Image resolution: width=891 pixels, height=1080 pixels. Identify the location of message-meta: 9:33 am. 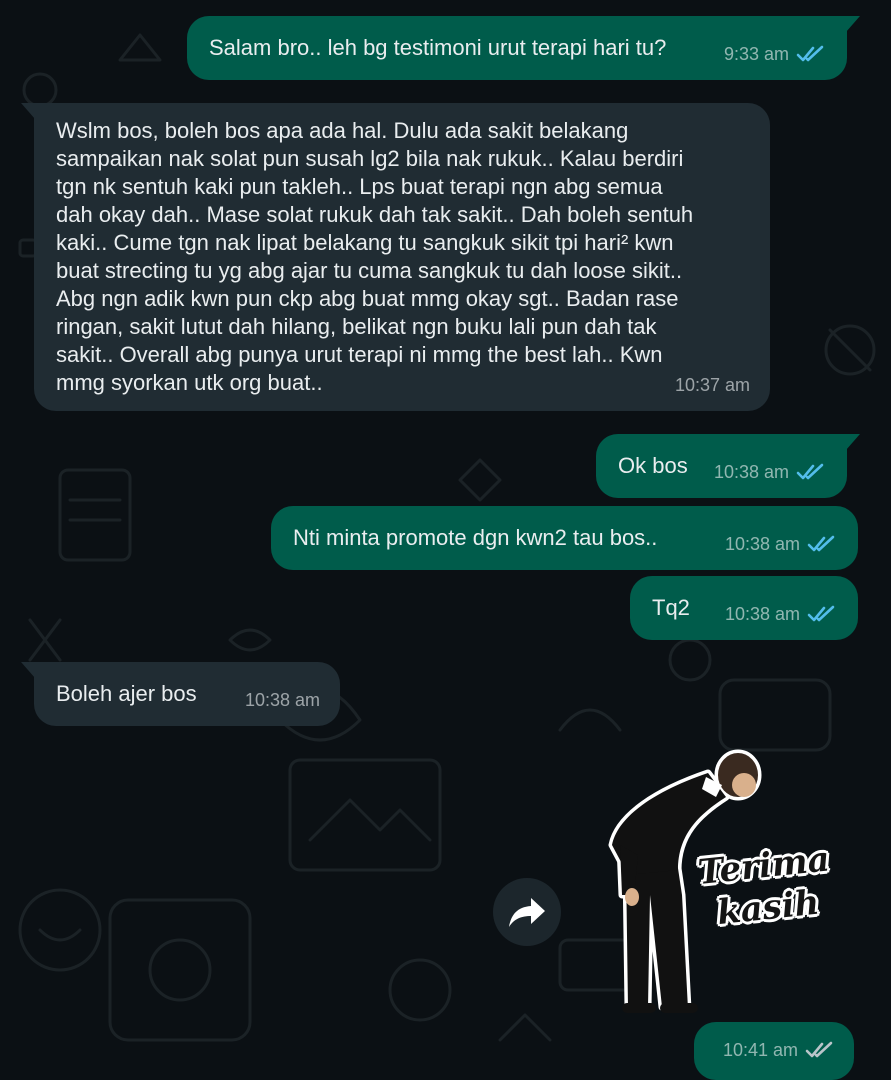
(775, 54).